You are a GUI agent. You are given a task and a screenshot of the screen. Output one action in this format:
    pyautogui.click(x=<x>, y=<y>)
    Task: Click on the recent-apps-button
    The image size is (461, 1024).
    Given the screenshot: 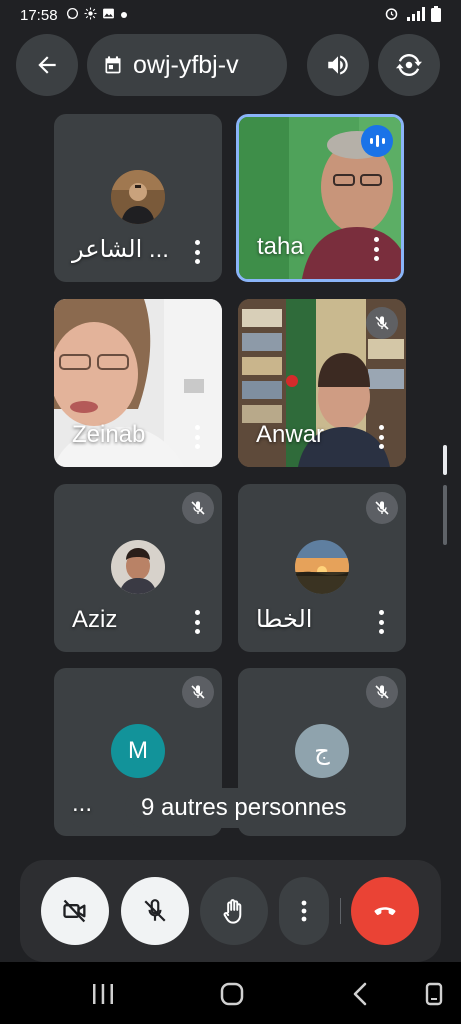 What is the action you would take?
    pyautogui.click(x=103, y=994)
    